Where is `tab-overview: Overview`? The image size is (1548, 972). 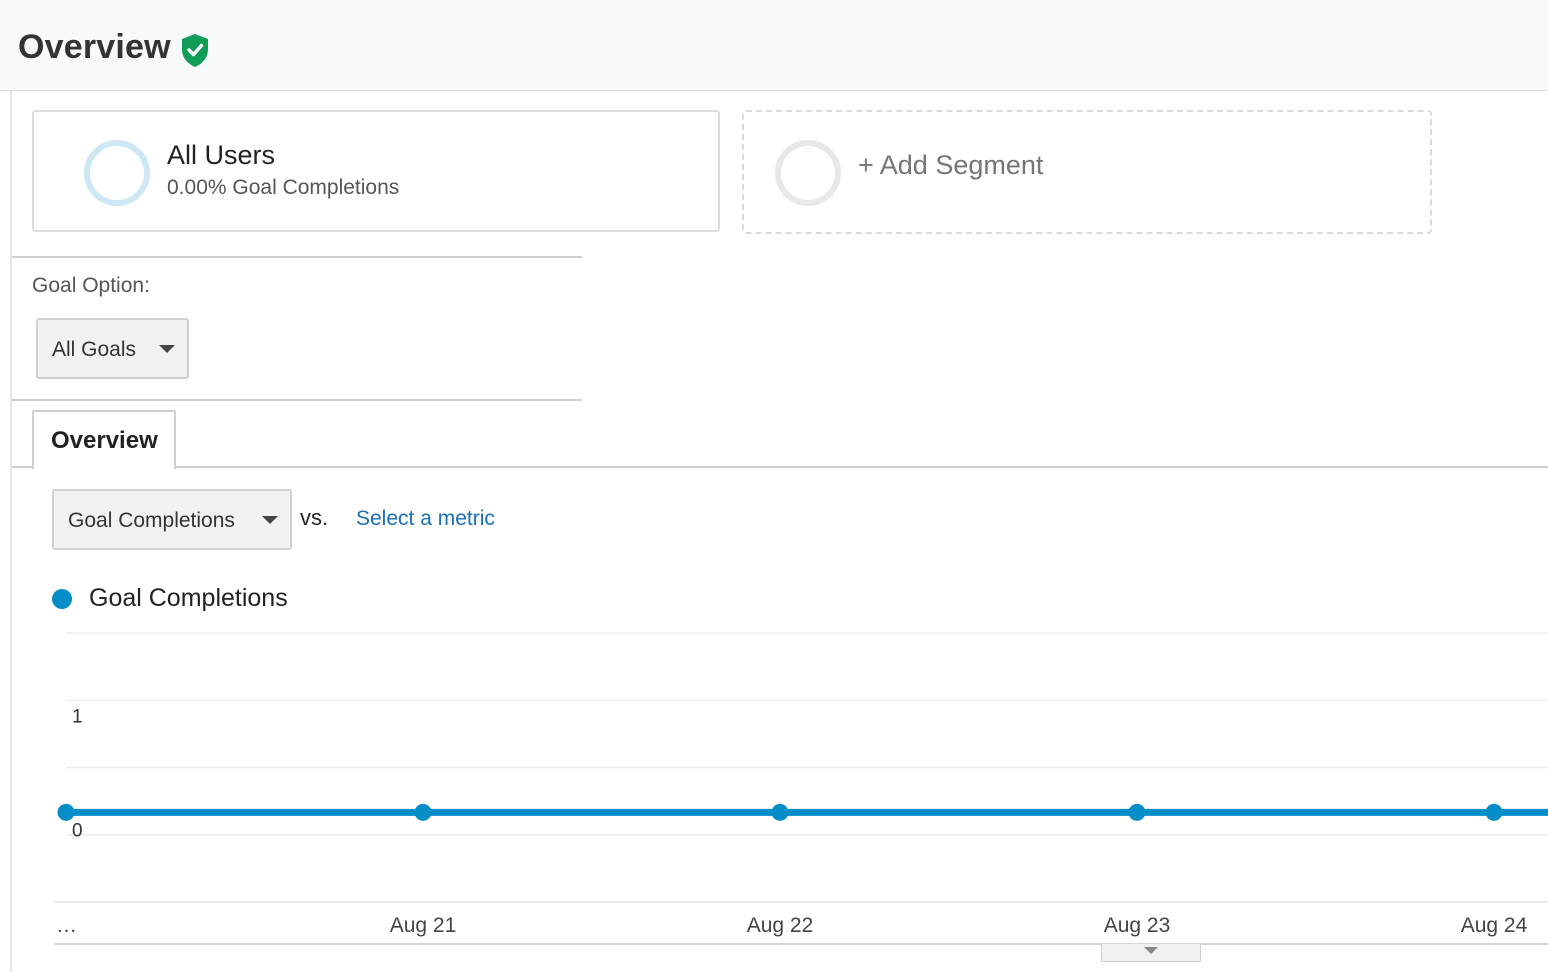
tab-overview: Overview is located at coordinates (104, 439).